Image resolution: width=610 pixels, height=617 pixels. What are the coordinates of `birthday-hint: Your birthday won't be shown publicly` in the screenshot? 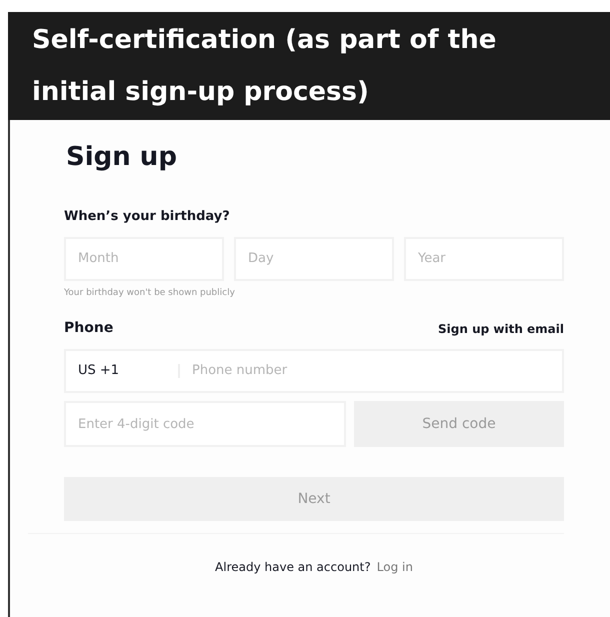 It's located at (150, 293).